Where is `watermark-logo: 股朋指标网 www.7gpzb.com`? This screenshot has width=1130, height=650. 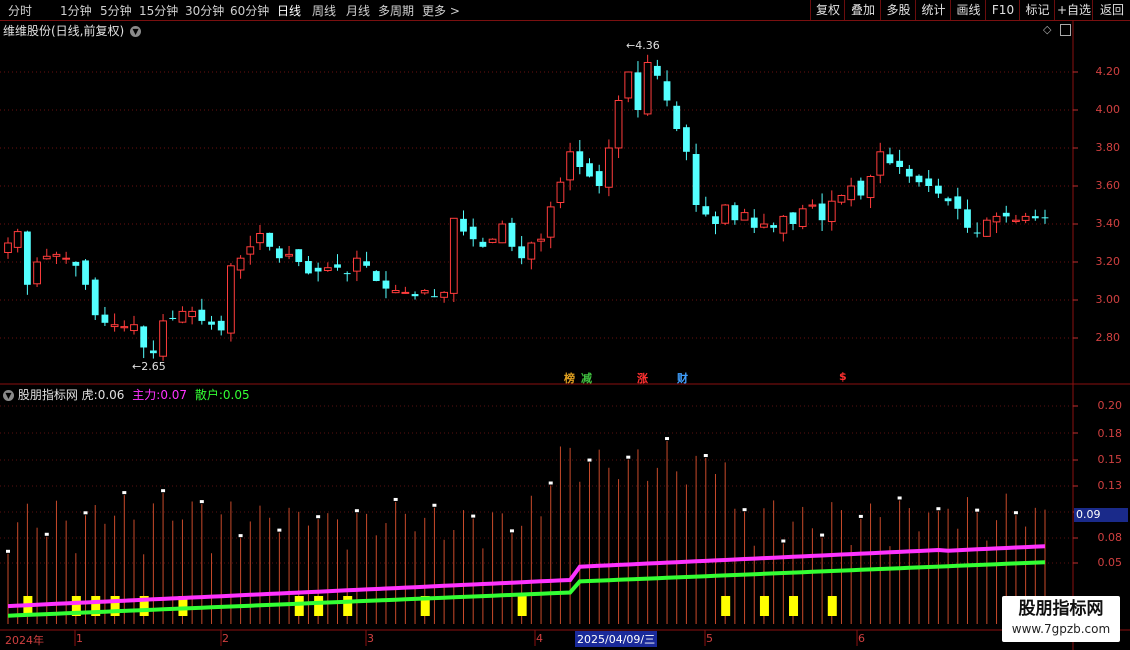
watermark-logo: 股朋指标网 www.7gpzb.com is located at coordinates (1061, 619).